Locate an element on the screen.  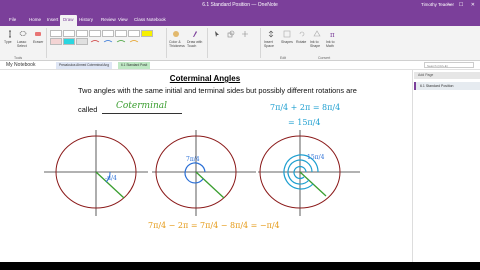
tools-group-label: Tools is located at coordinates (18, 58).